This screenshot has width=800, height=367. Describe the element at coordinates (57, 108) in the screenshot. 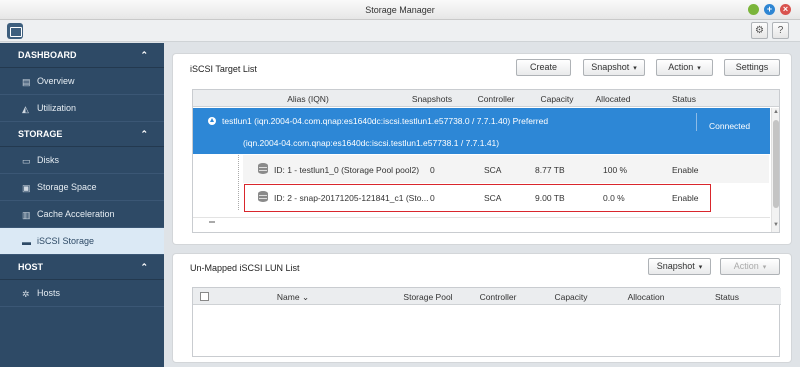

I see `sidebar-item-label: Utilization` at that location.